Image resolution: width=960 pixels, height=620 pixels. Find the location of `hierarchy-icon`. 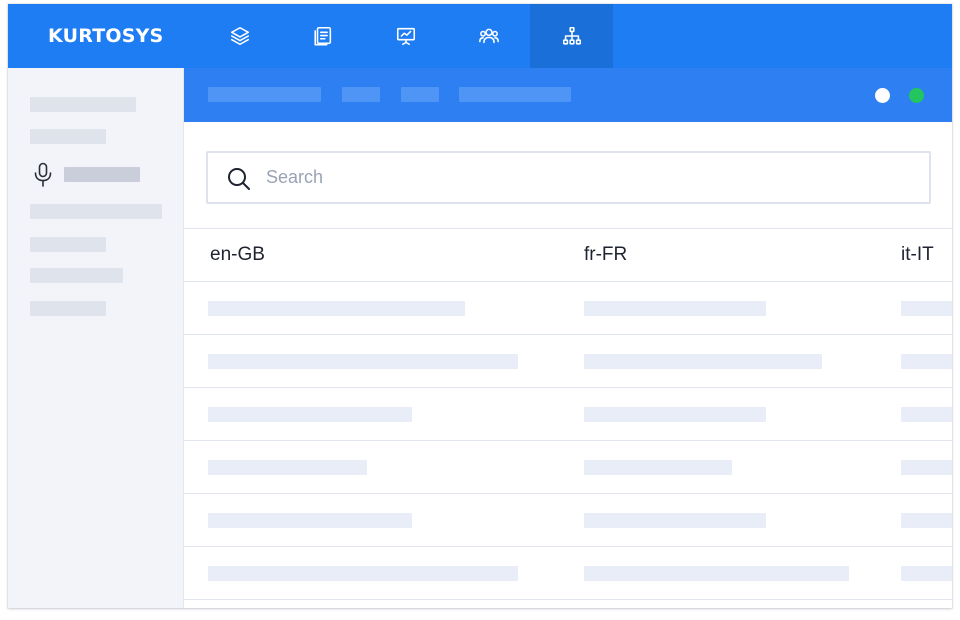

hierarchy-icon is located at coordinates (571, 35).